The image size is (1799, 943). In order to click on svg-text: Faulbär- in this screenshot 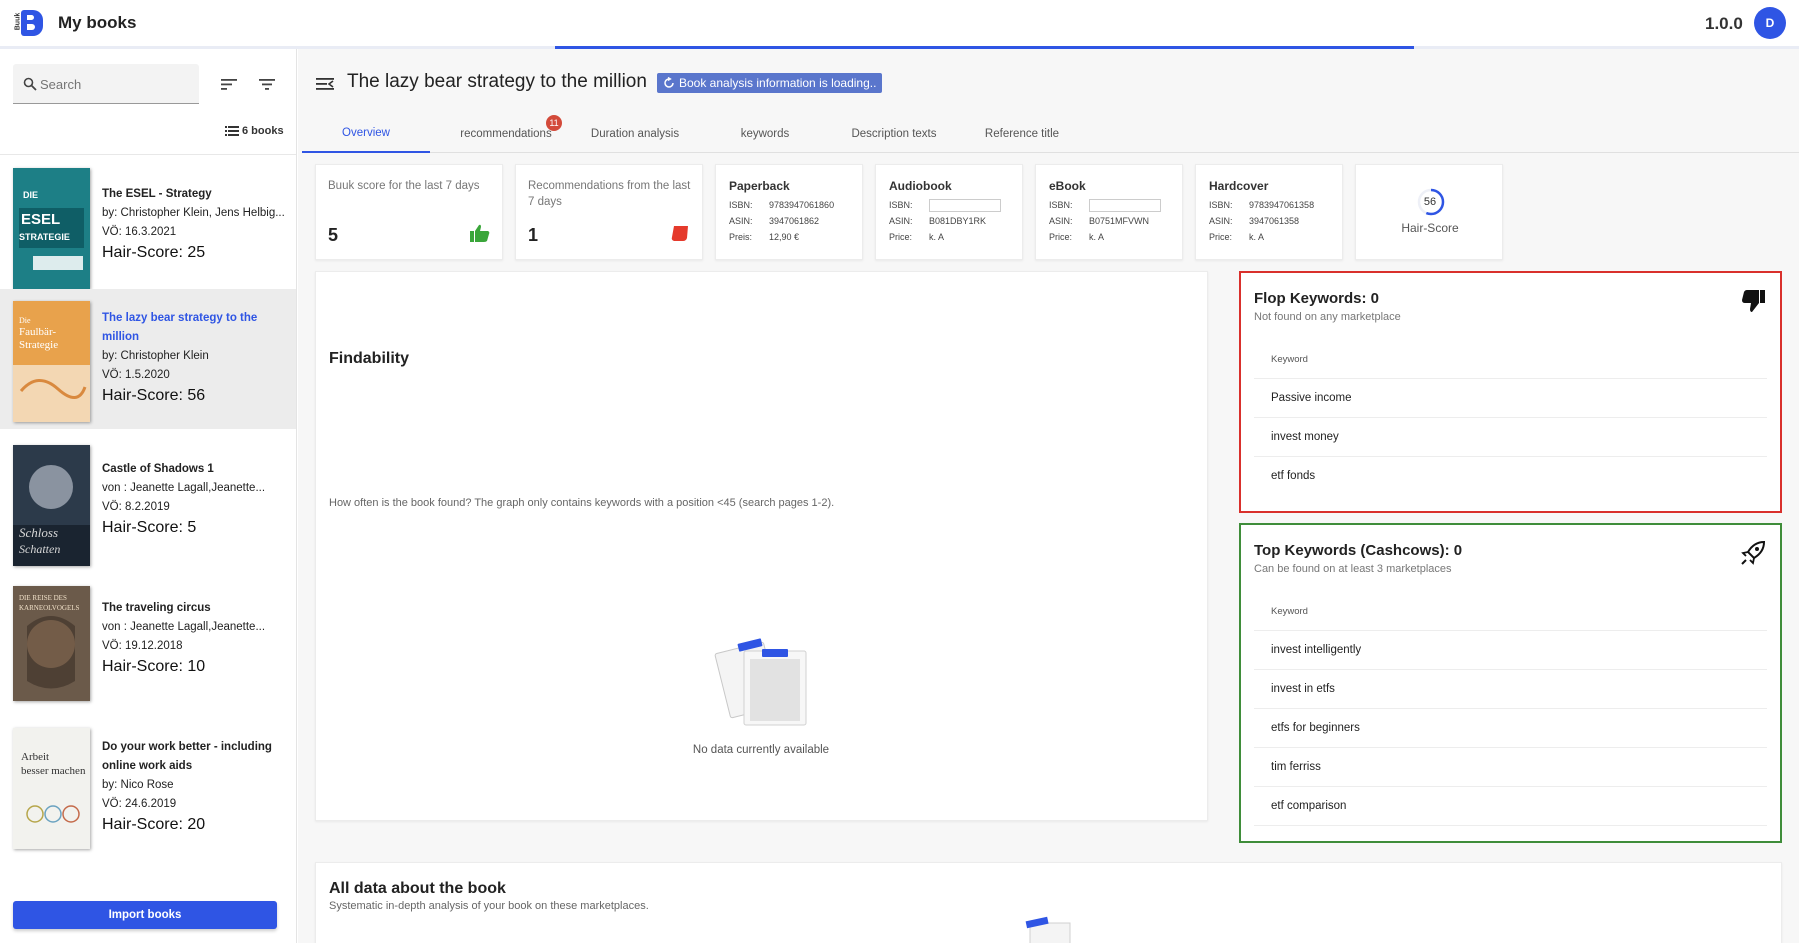, I will do `click(37, 332)`.